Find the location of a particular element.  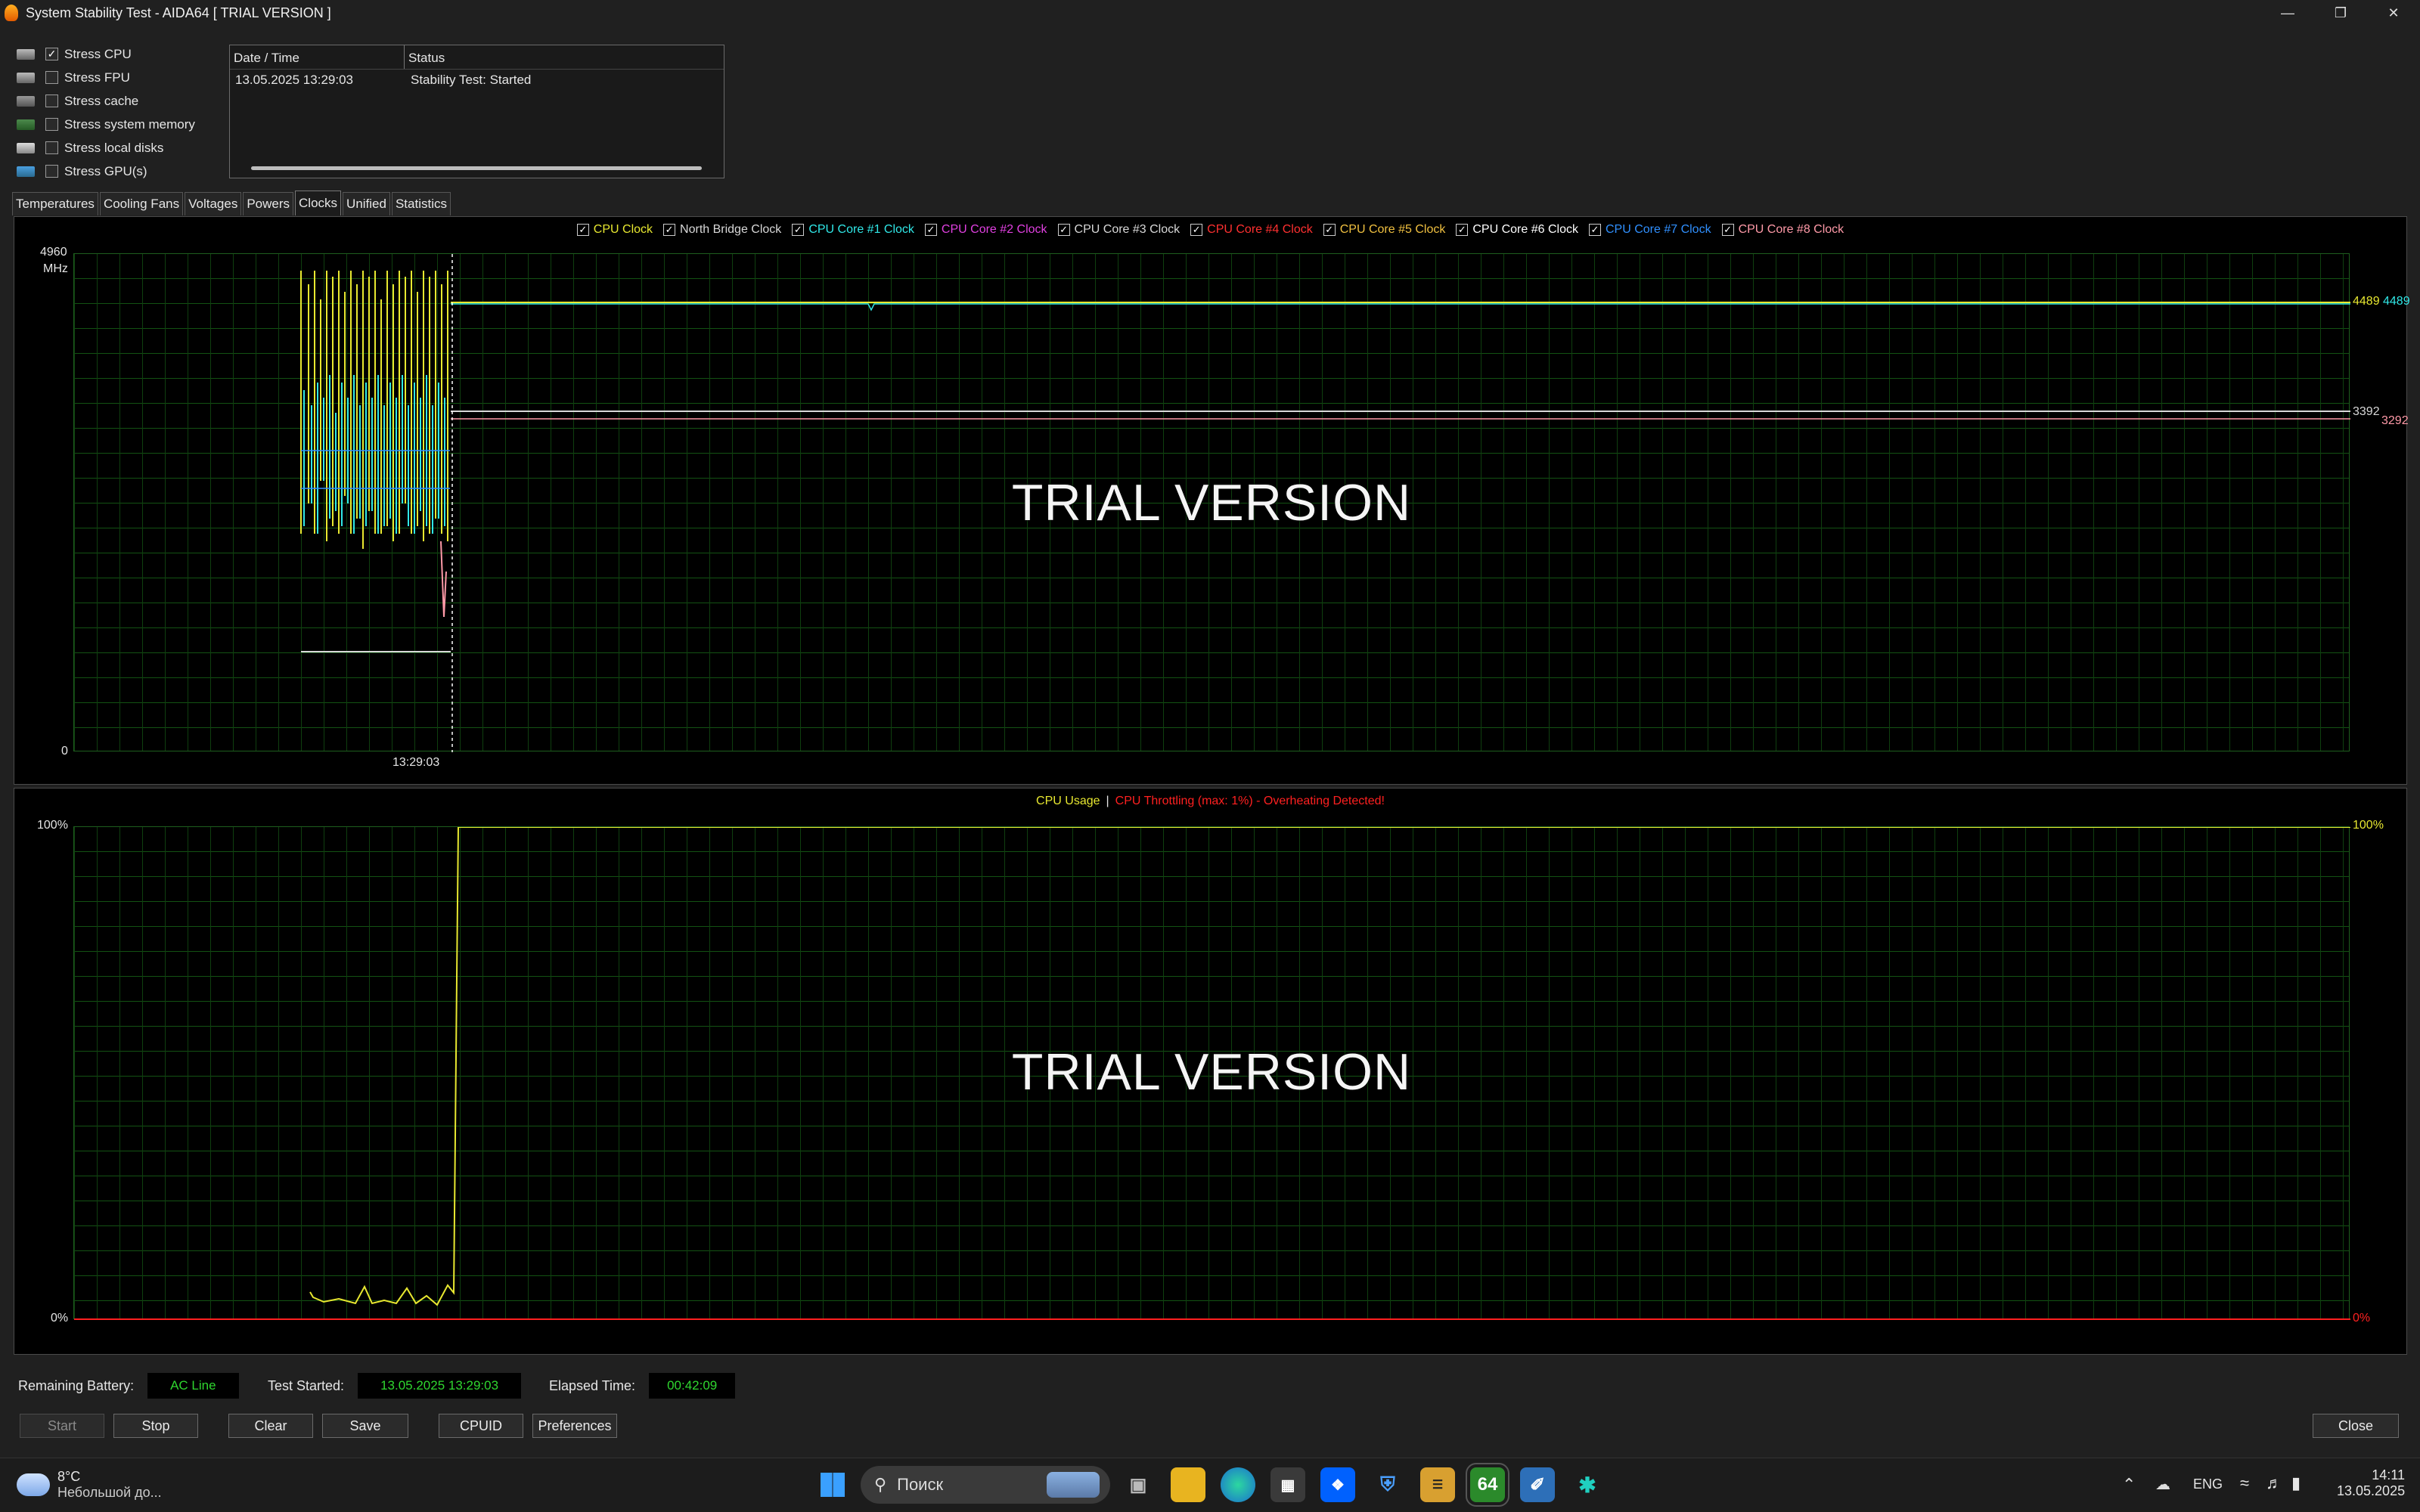

stress-option-fpu: Stress FPU is located at coordinates (106, 77).